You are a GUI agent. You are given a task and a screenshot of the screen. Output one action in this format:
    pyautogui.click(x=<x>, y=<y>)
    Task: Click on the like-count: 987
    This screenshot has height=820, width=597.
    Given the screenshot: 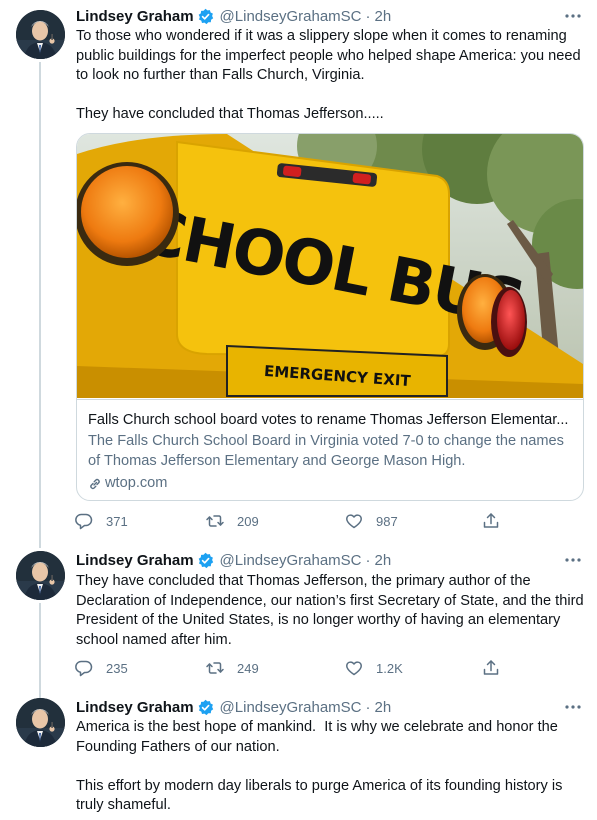 What is the action you would take?
    pyautogui.click(x=387, y=521)
    